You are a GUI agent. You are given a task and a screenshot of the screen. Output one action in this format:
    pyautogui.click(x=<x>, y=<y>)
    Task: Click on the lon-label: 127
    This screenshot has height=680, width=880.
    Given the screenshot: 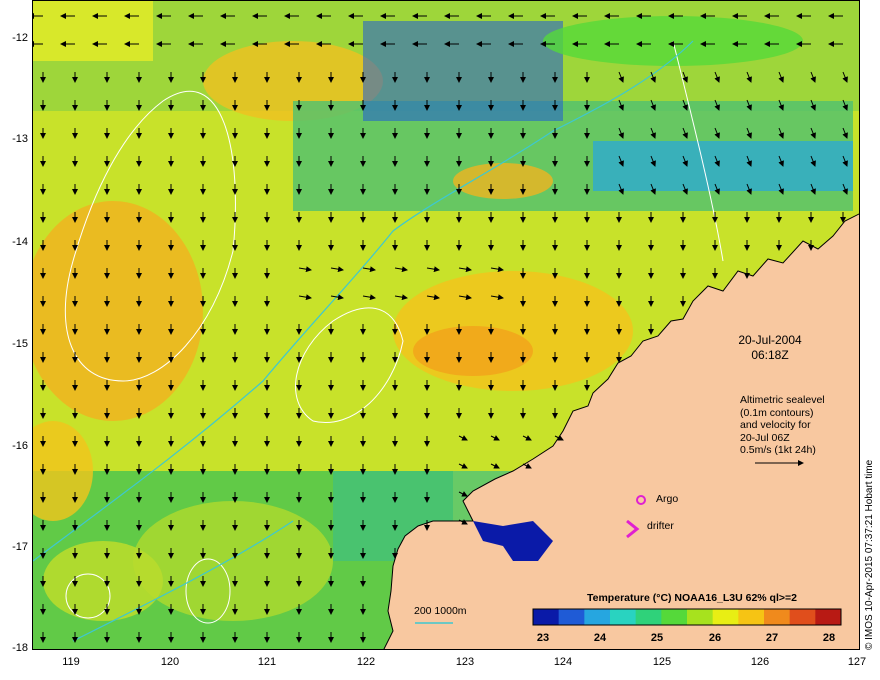 What is the action you would take?
    pyautogui.click(x=857, y=662)
    